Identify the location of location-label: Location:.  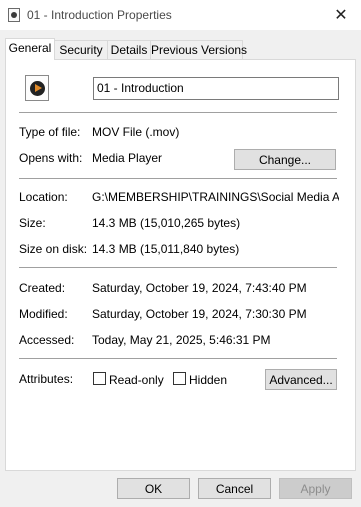
(43, 197).